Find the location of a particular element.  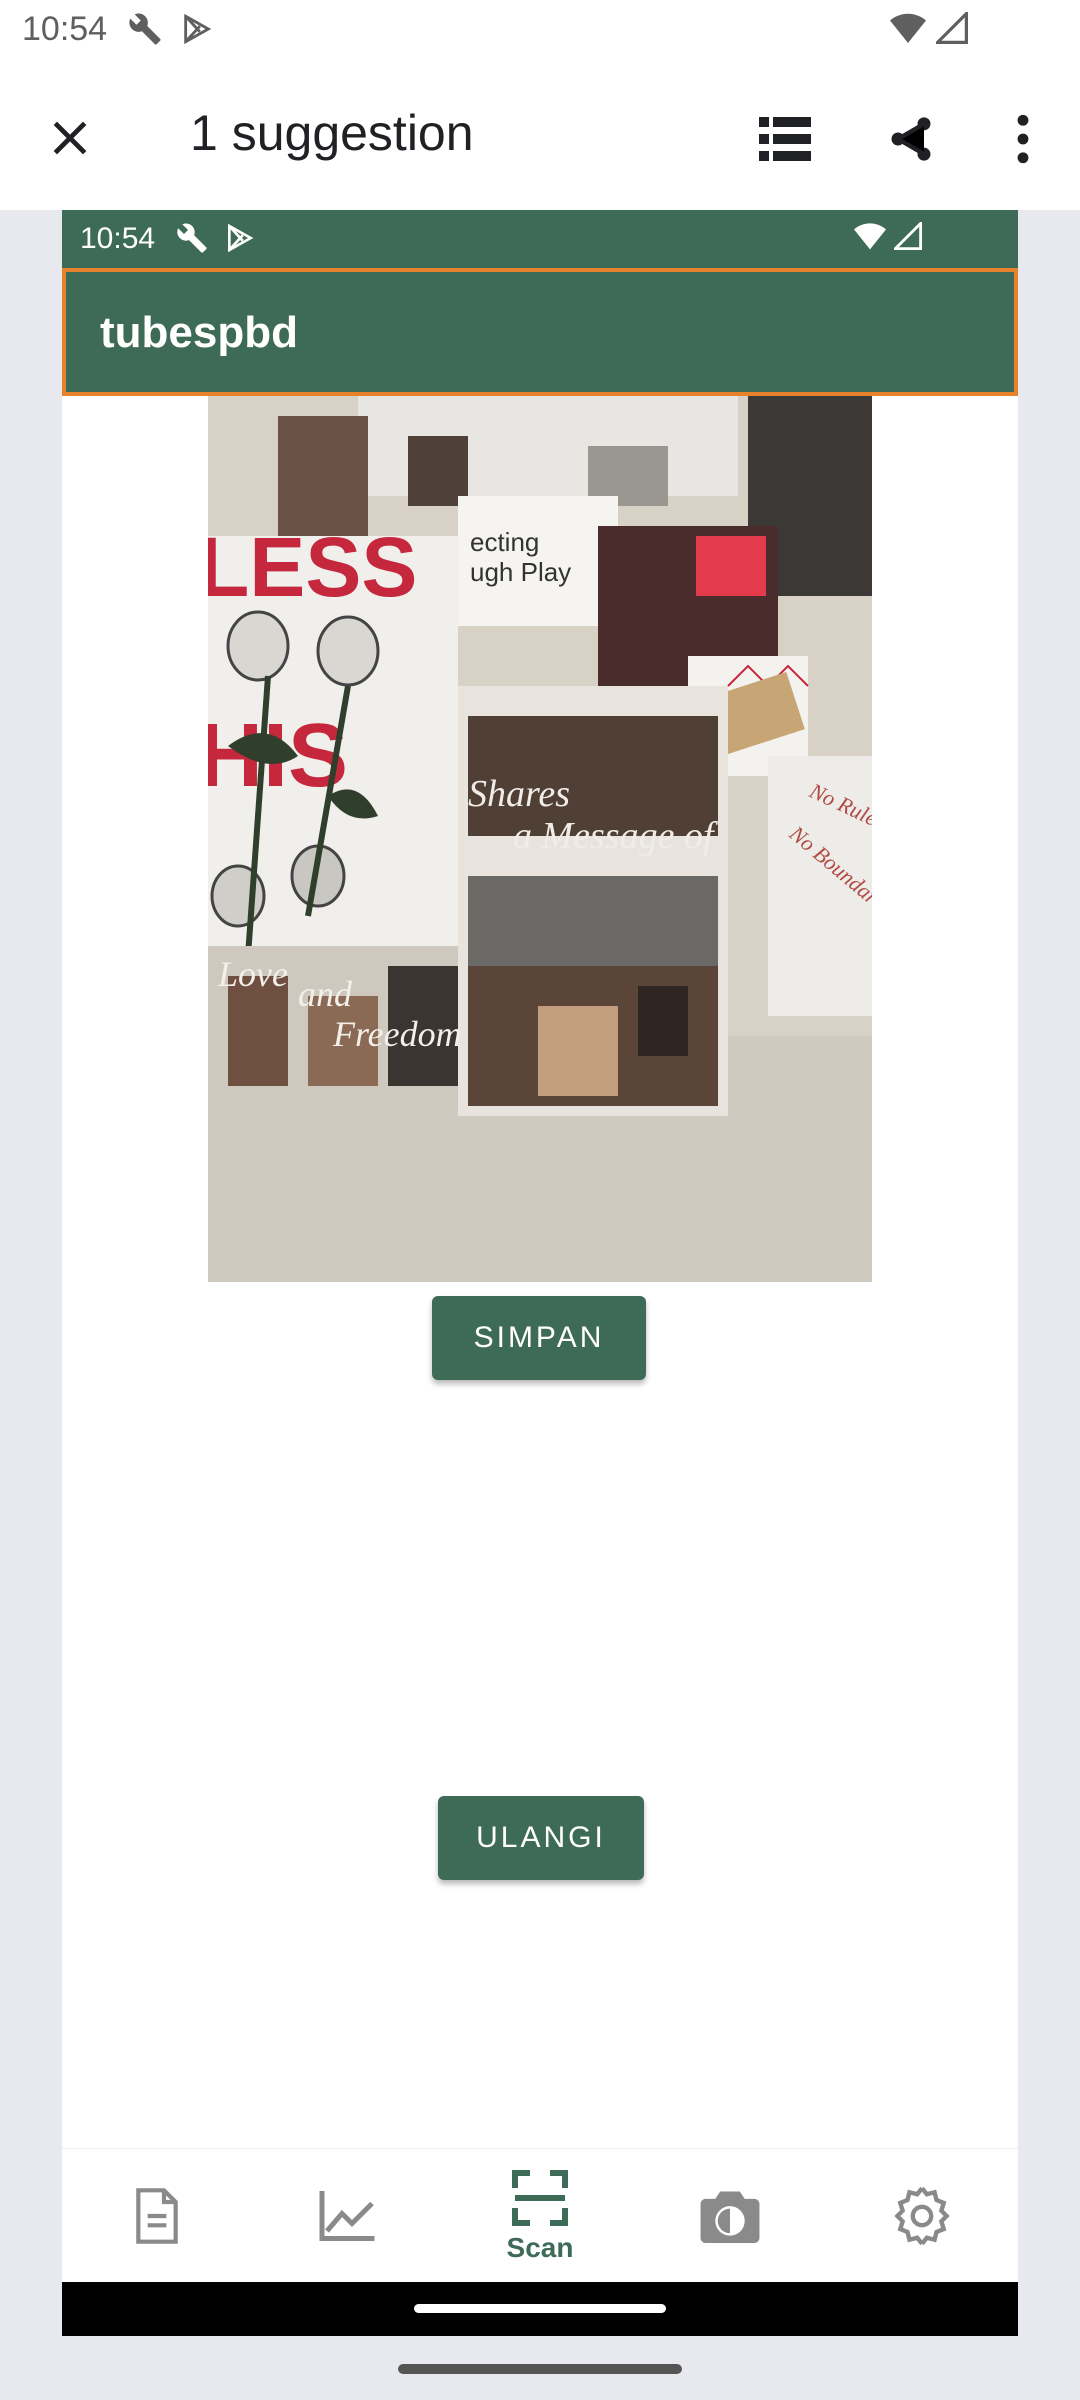

home-indicator is located at coordinates (540, 2369).